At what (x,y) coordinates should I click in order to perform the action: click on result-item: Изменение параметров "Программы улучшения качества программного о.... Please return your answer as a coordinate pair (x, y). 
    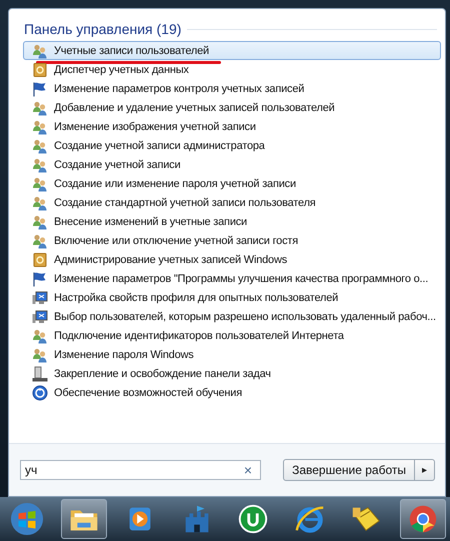
    Looking at the image, I should click on (232, 278).